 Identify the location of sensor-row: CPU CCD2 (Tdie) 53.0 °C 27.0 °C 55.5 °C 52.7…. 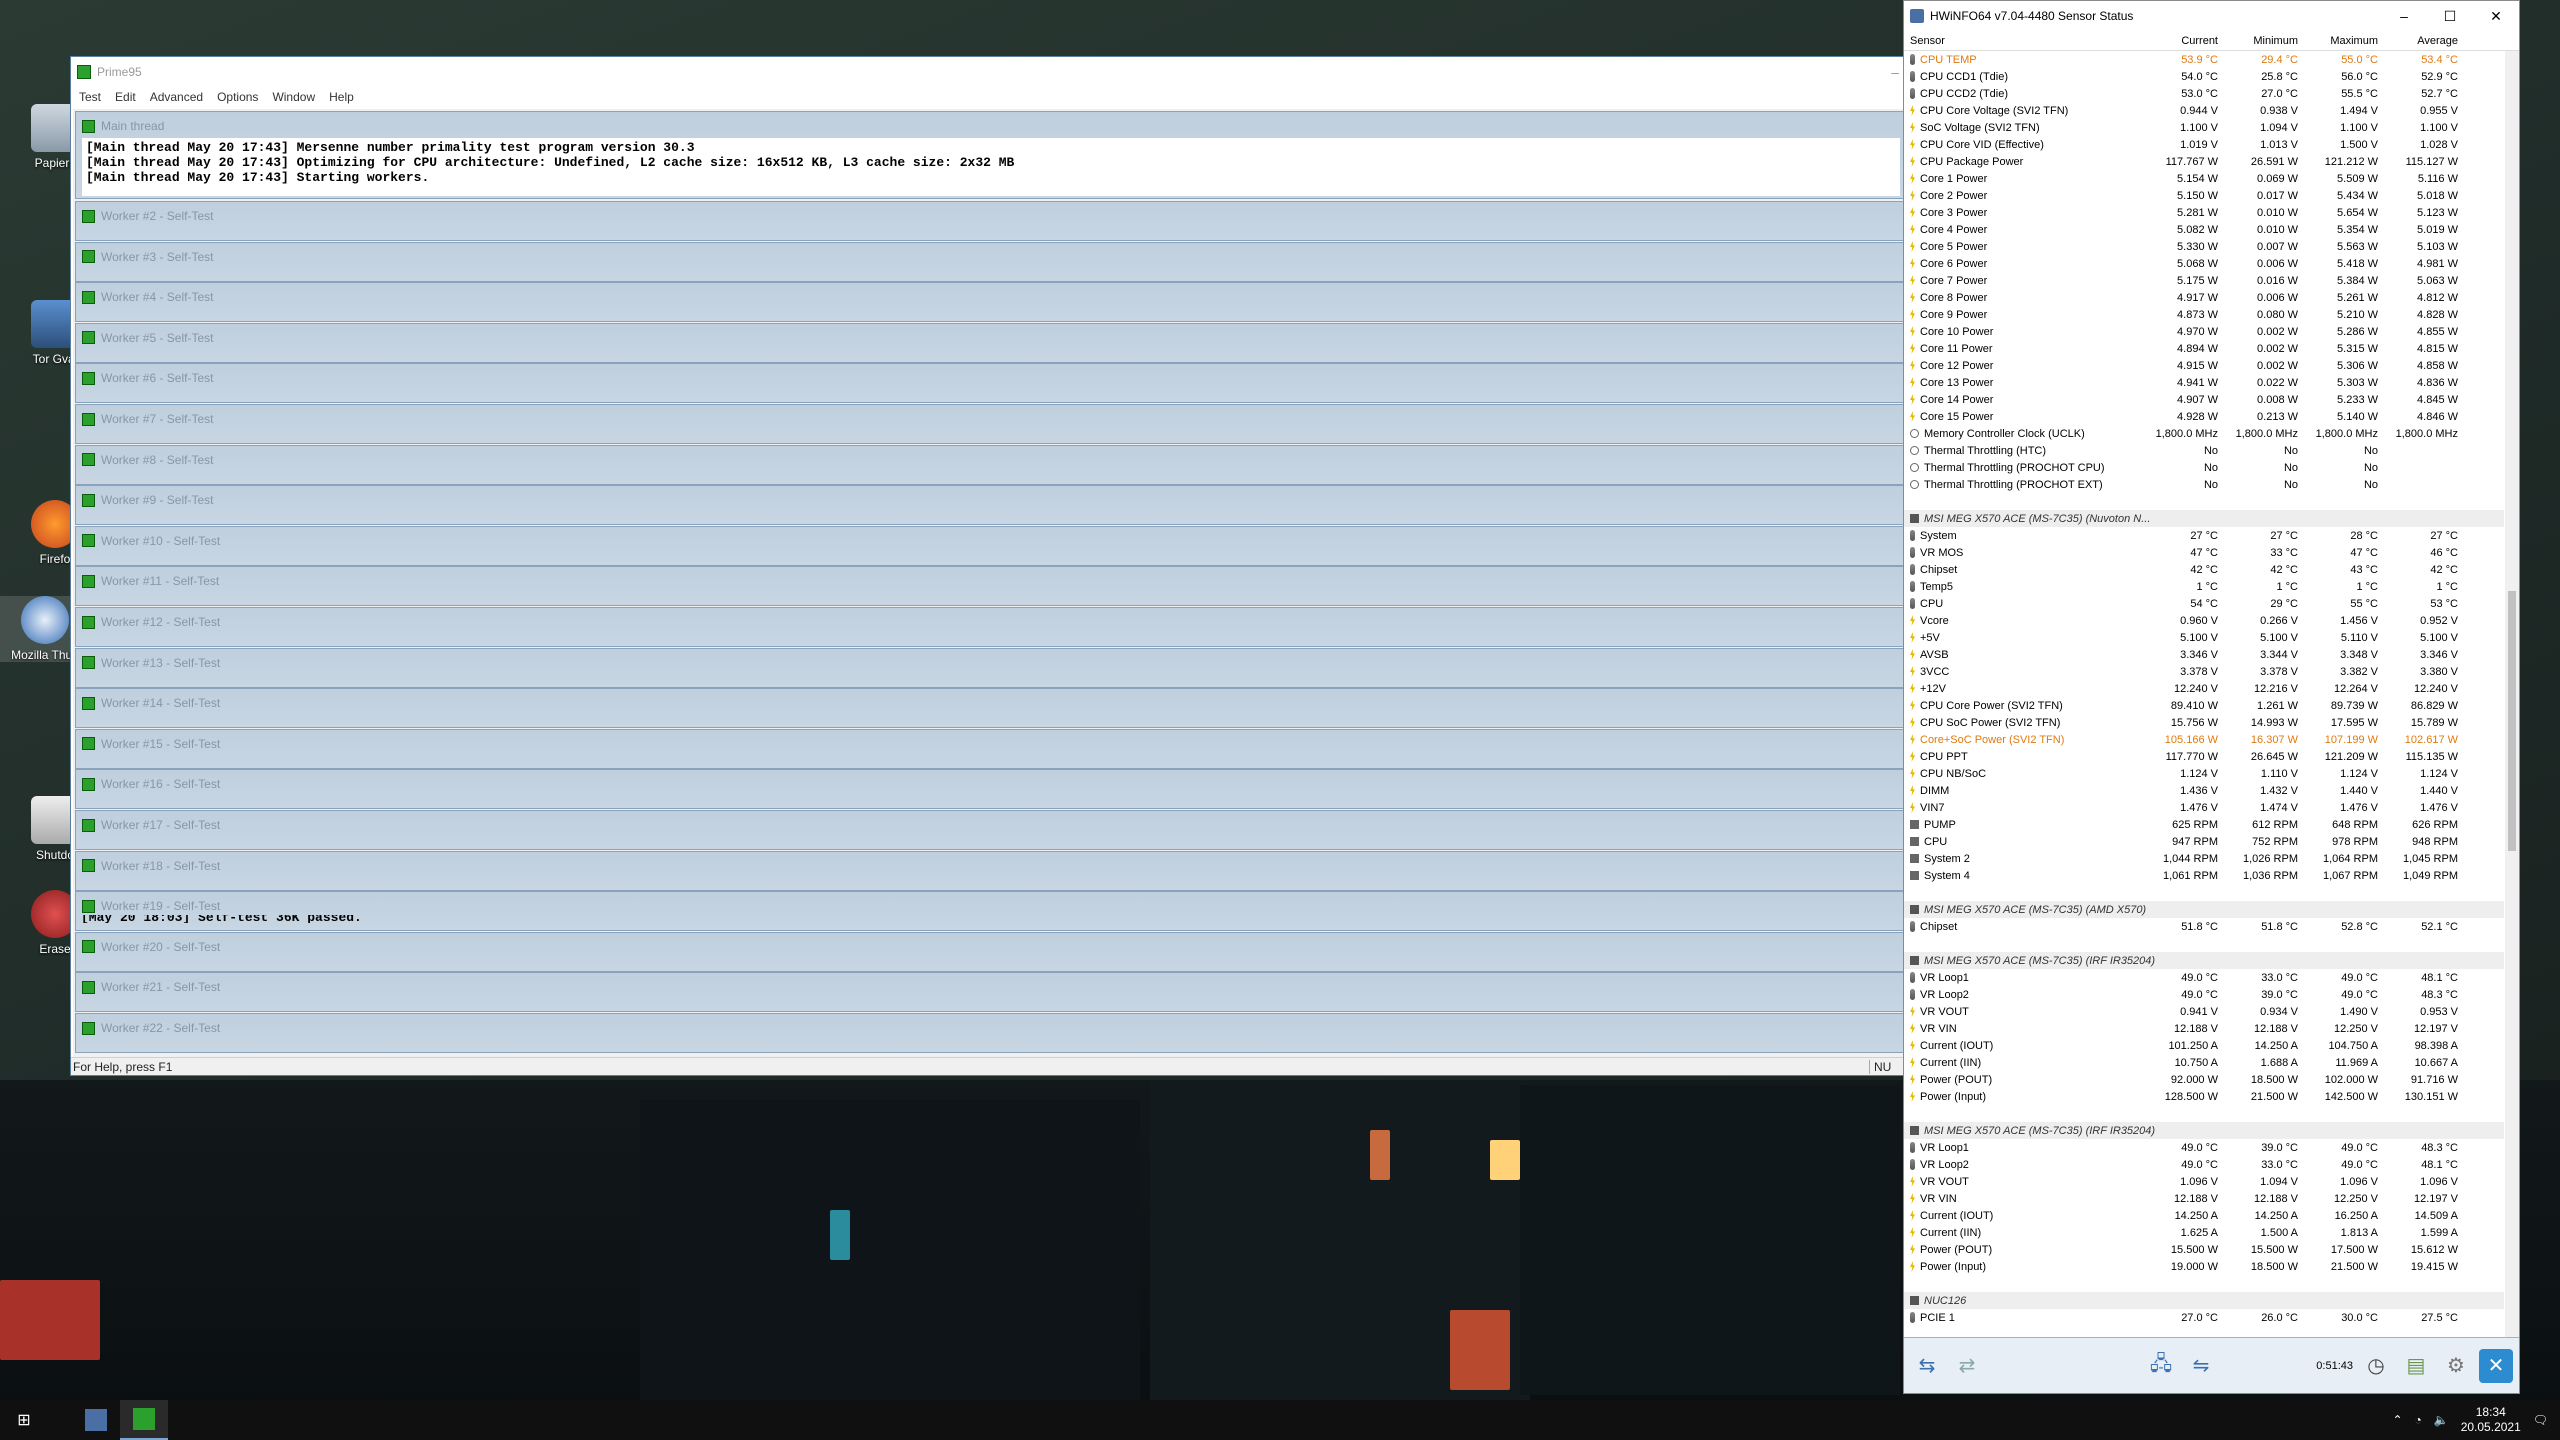
(2204, 93).